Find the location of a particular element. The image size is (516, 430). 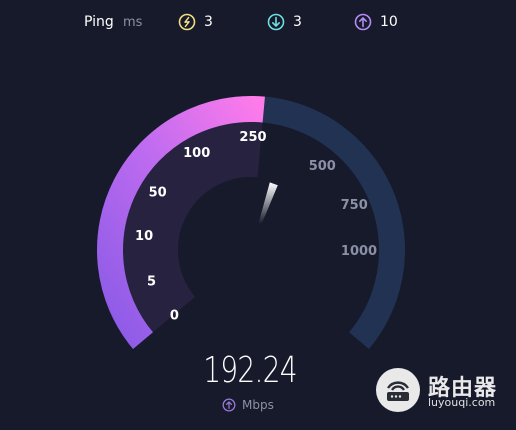

speed-unit: Mbps is located at coordinates (258, 405).